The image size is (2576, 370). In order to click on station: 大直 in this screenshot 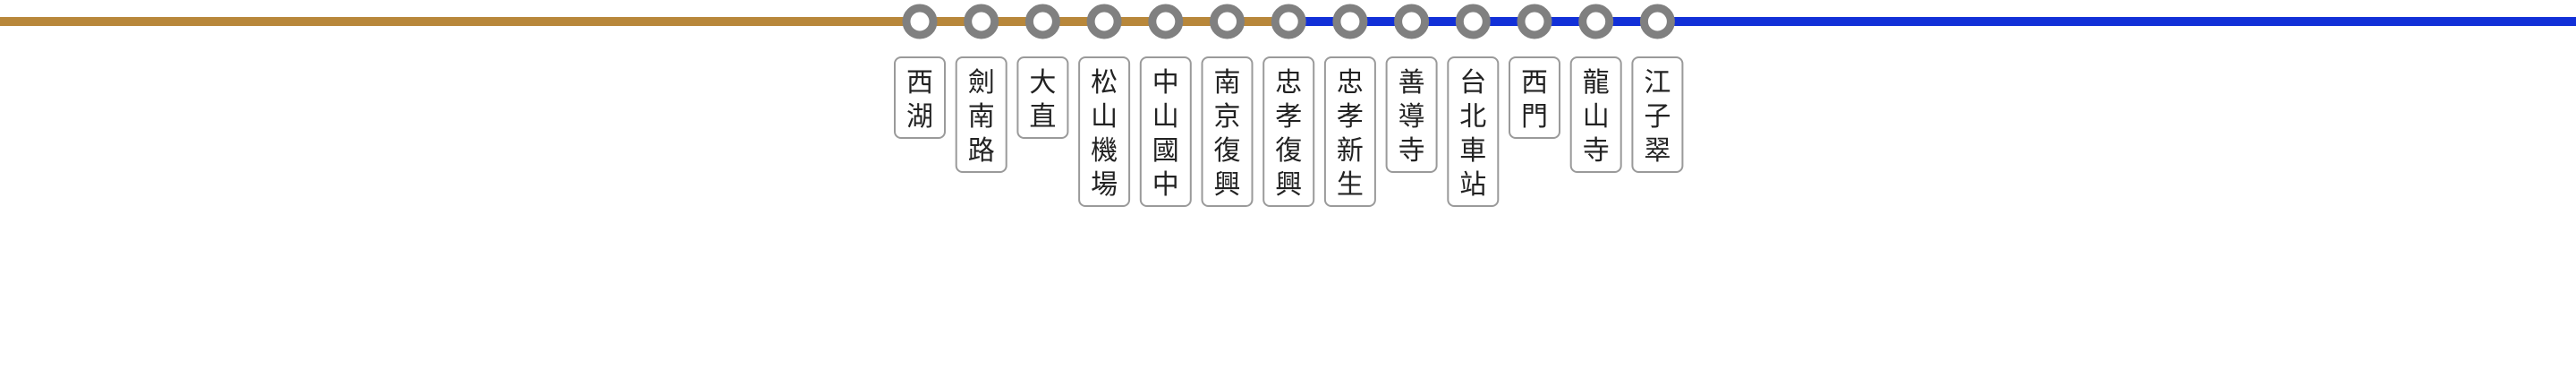, I will do `click(1042, 71)`.